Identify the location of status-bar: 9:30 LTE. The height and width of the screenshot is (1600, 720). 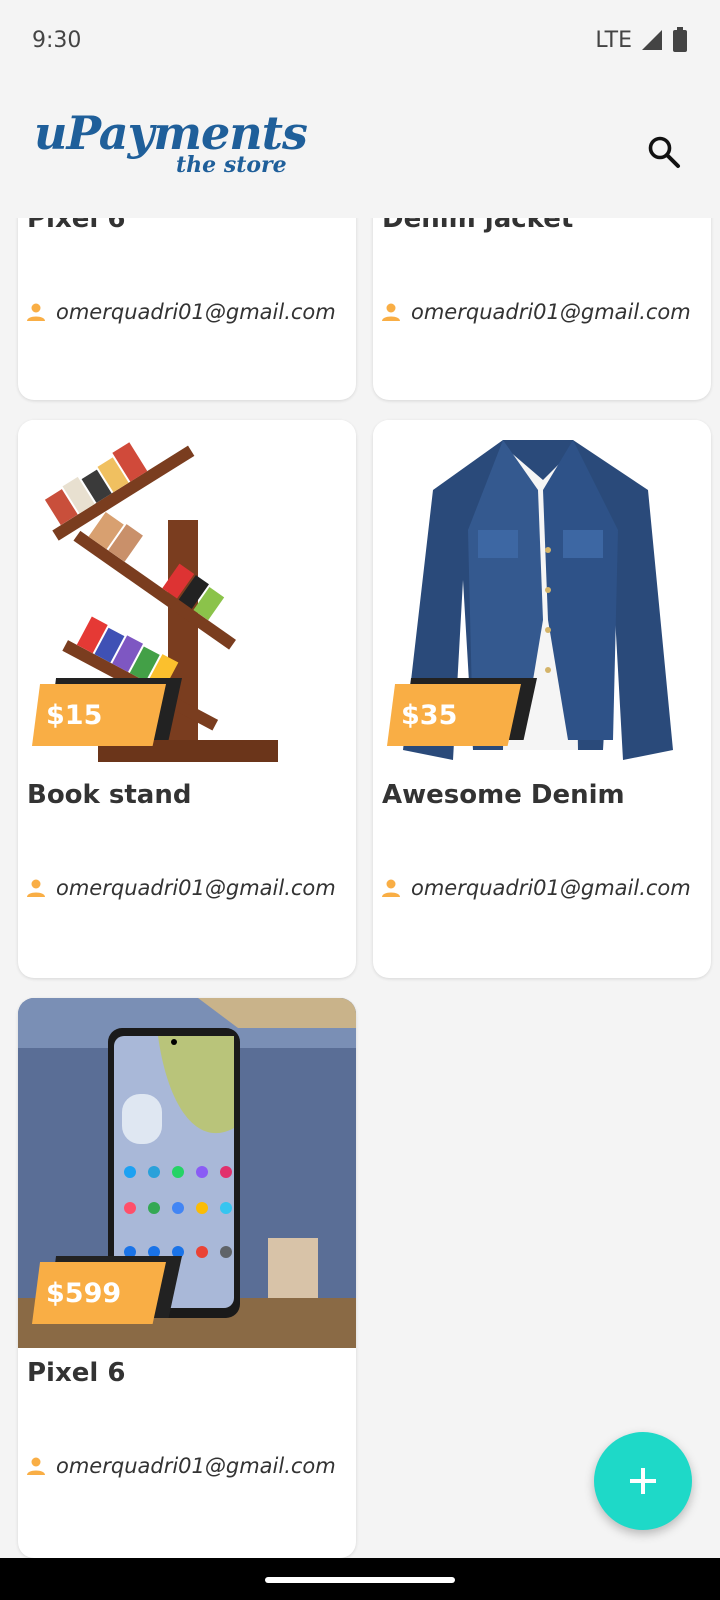
(360, 40).